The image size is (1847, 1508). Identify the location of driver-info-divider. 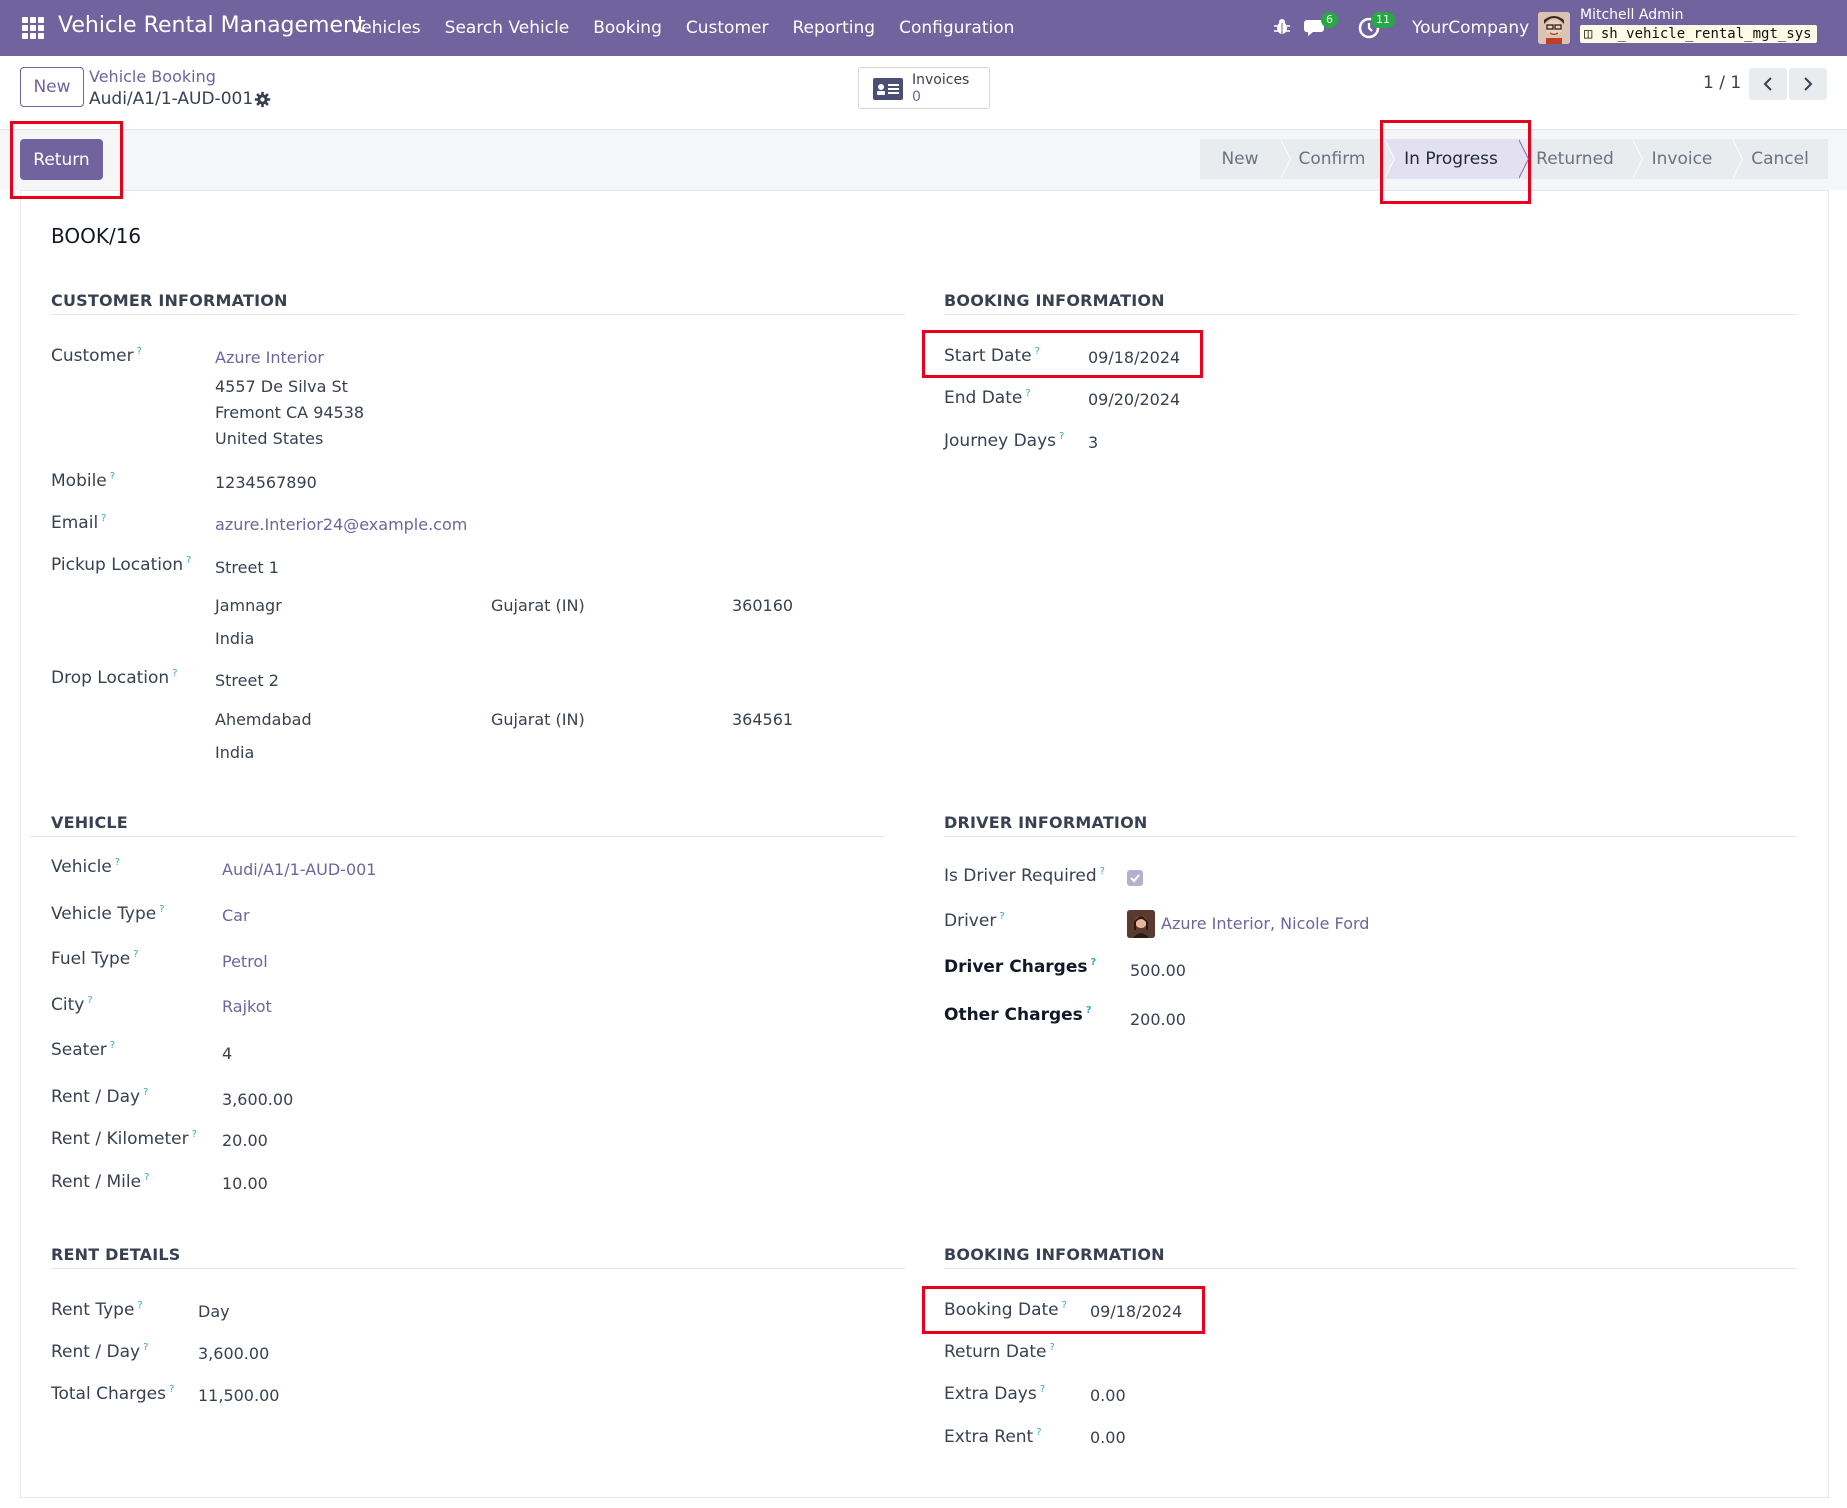
(1371, 836).